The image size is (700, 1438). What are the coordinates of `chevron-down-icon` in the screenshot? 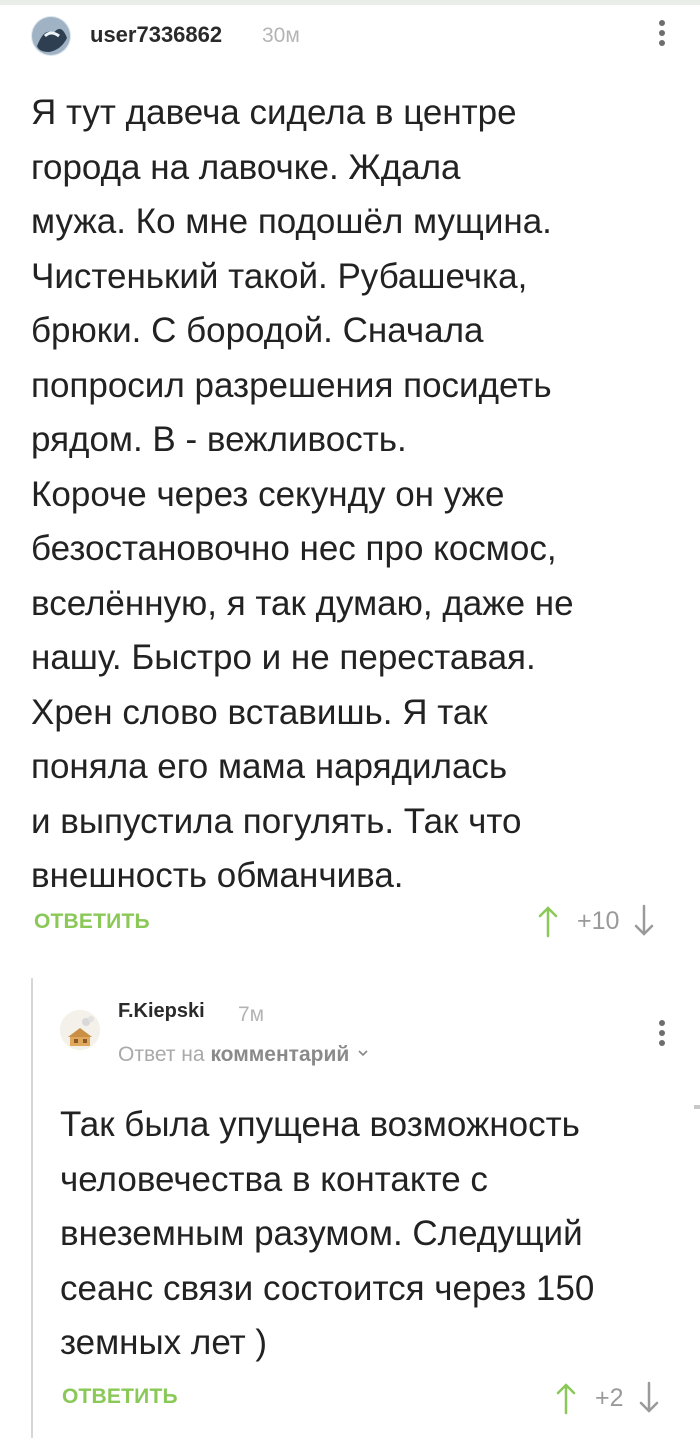 It's located at (363, 1053).